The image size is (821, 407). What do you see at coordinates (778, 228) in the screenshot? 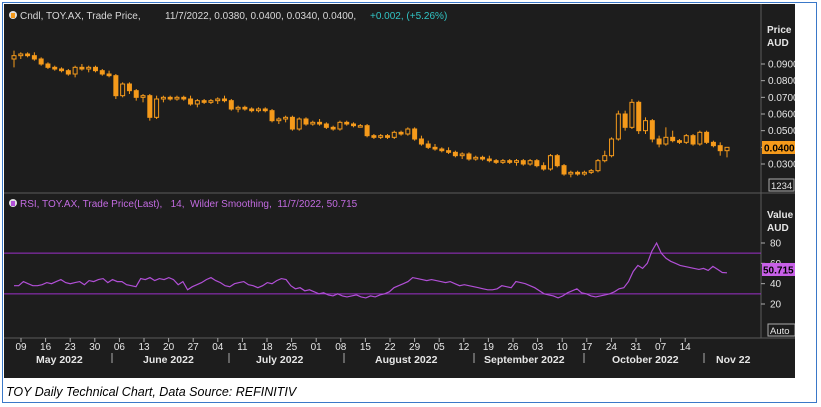
I see `rsi-axis-unit: AUD` at bounding box center [778, 228].